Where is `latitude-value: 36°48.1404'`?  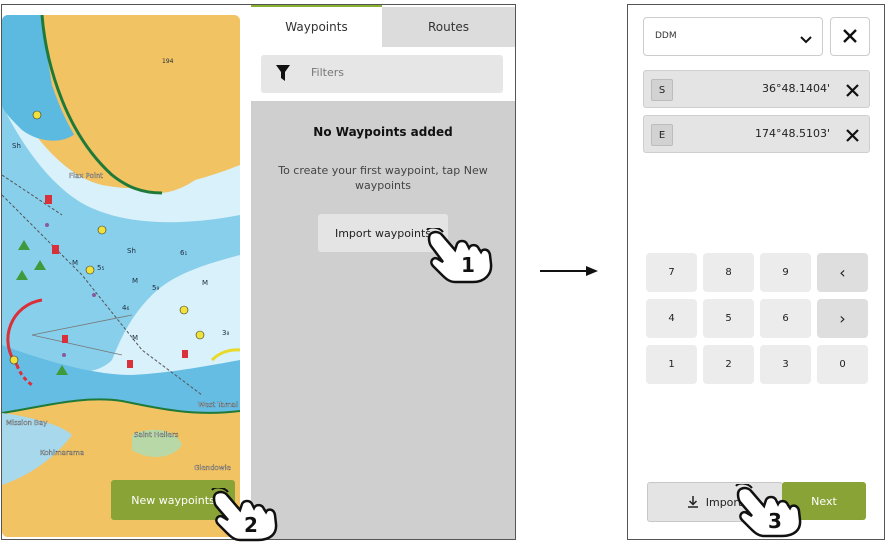
latitude-value: 36°48.1404' is located at coordinates (795, 88).